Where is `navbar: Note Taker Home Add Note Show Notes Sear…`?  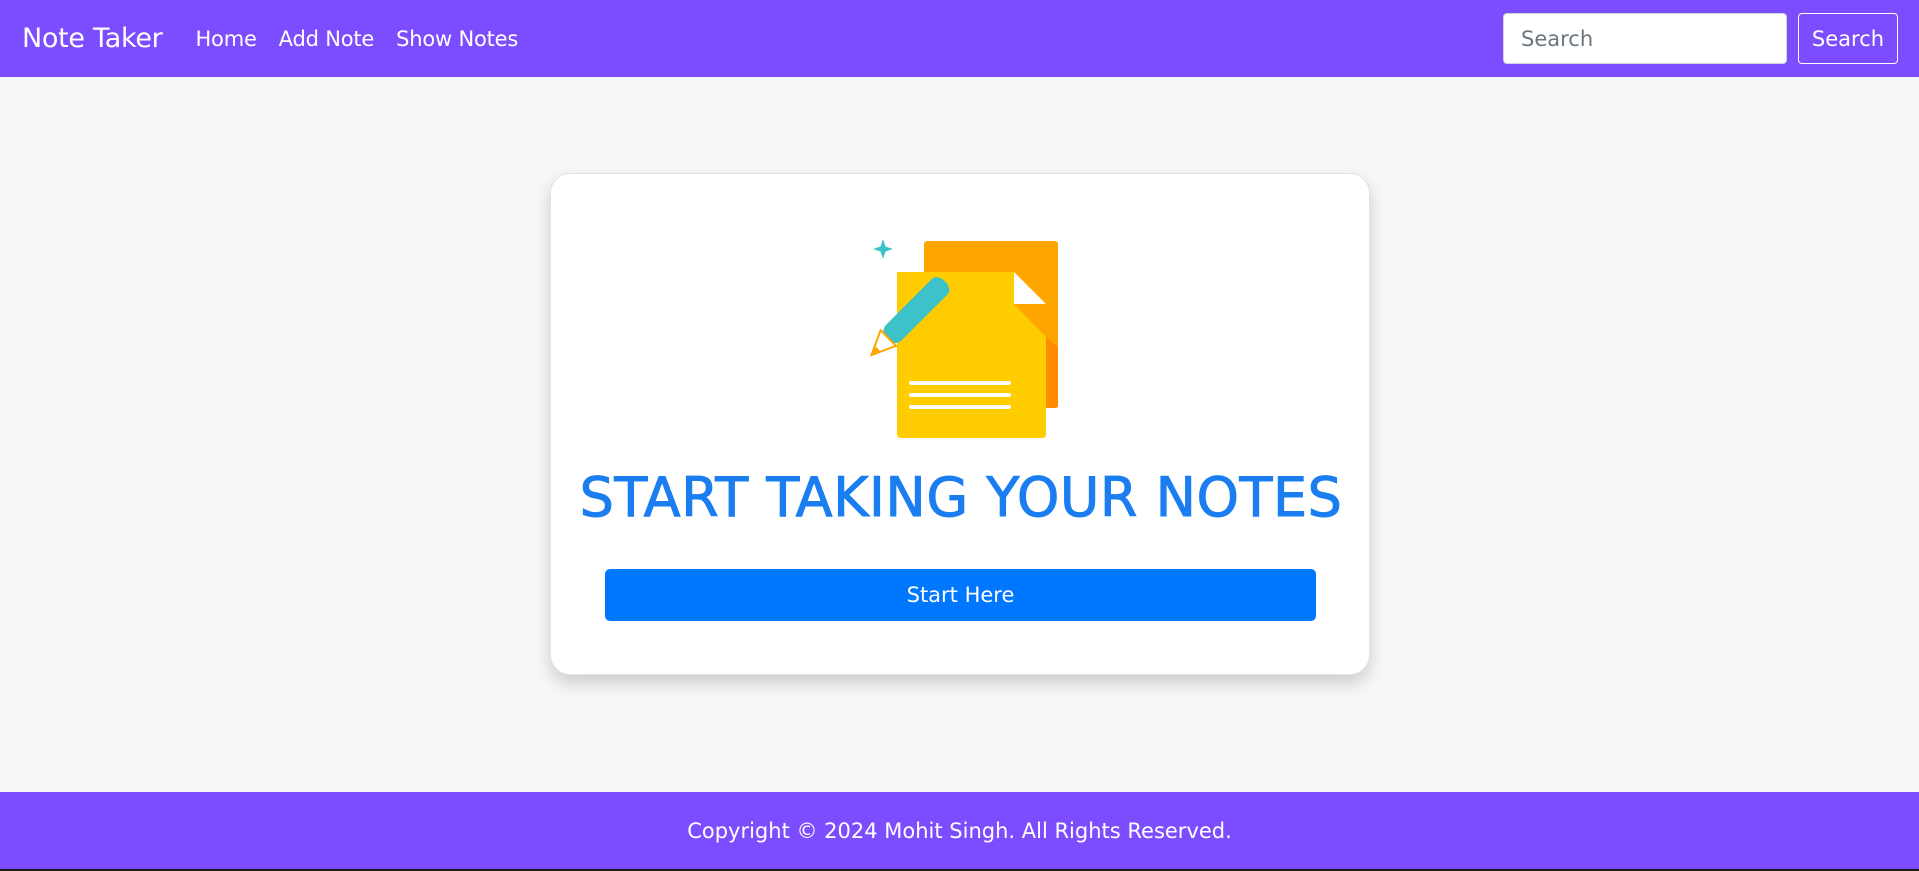
navbar: Note Taker Home Add Note Show Notes Sear… is located at coordinates (959, 38).